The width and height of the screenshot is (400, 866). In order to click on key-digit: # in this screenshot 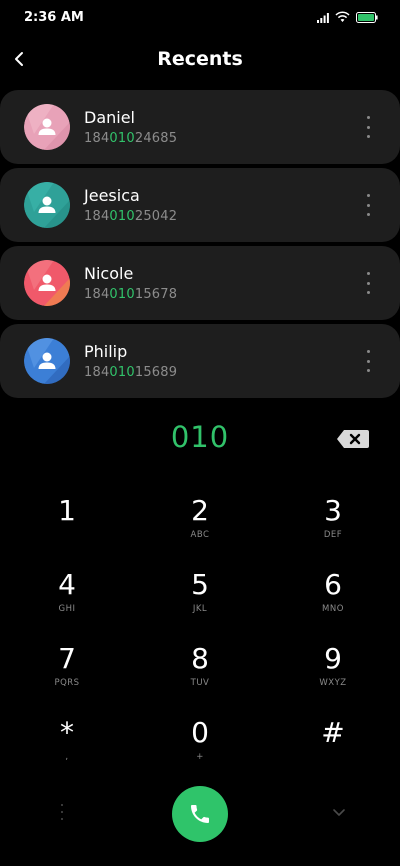, I will do `click(333, 732)`.